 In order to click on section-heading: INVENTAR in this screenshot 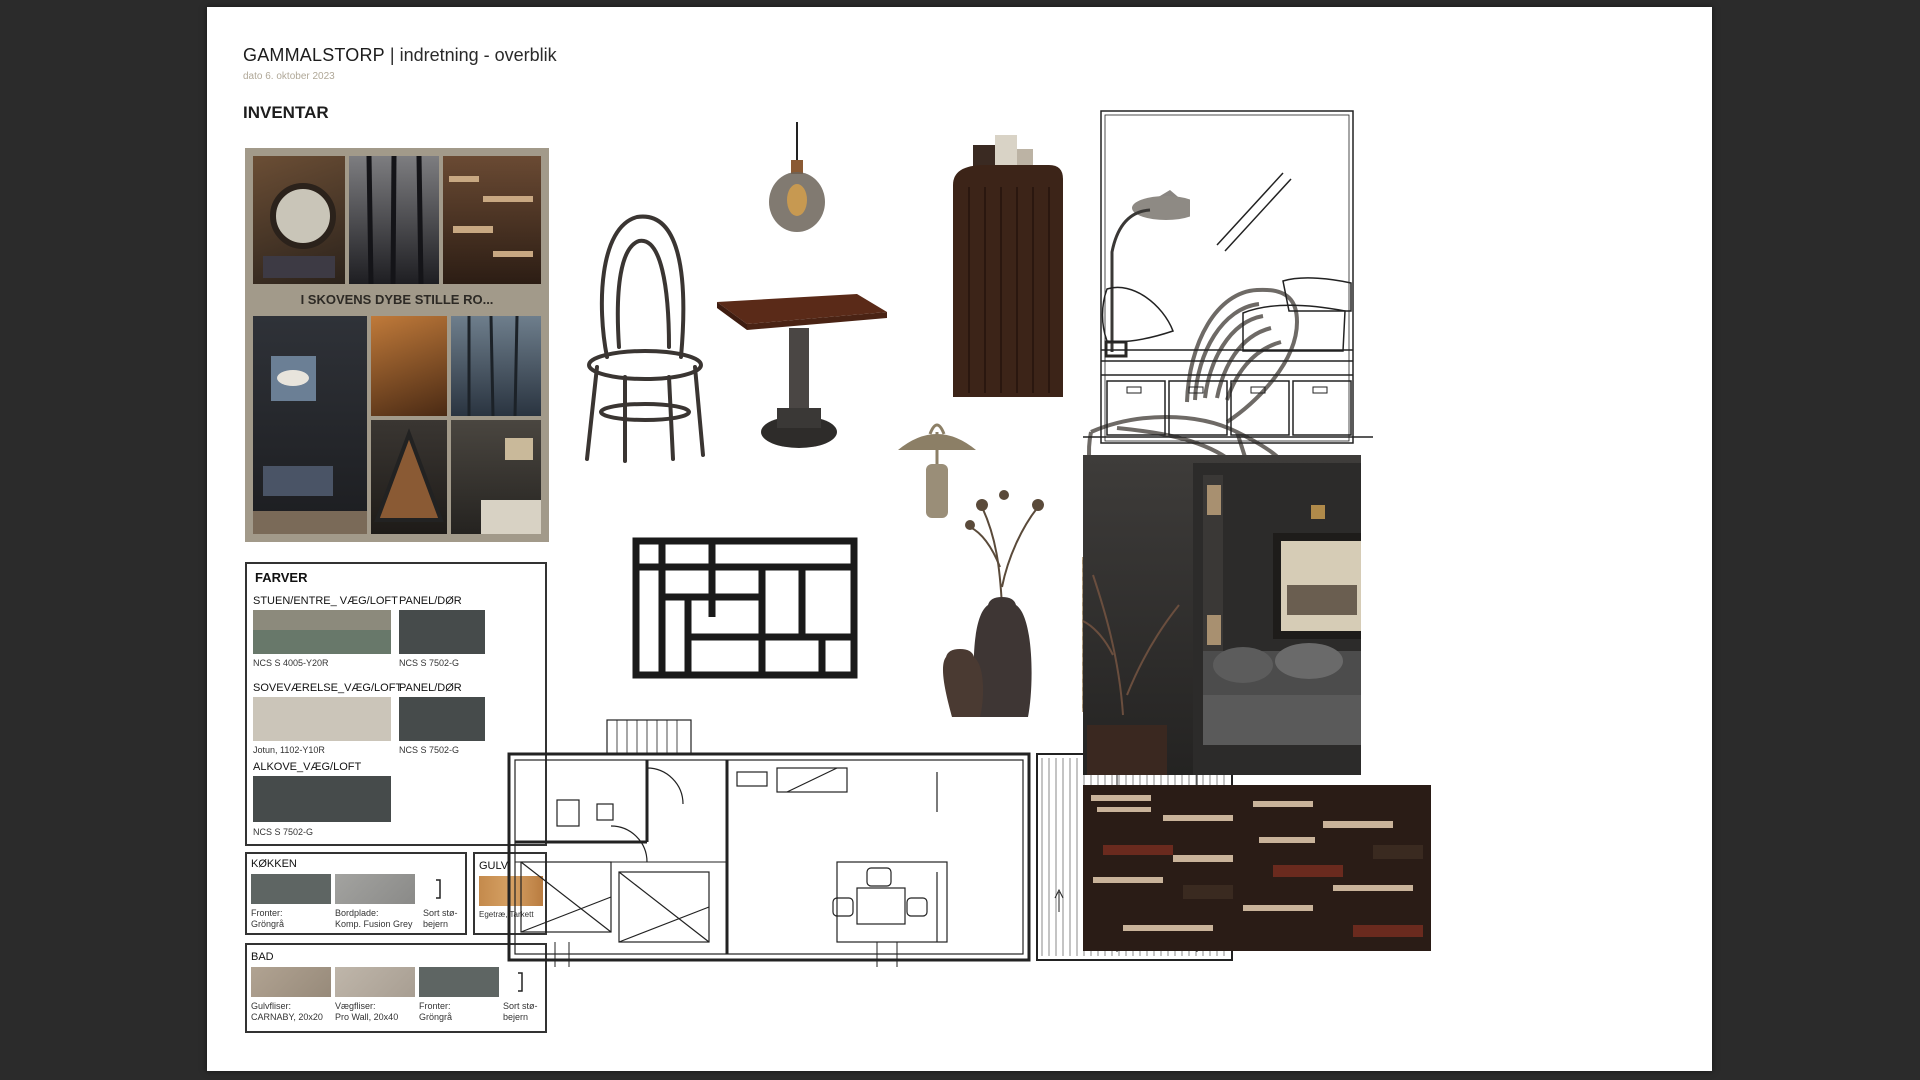, I will do `click(286, 112)`.